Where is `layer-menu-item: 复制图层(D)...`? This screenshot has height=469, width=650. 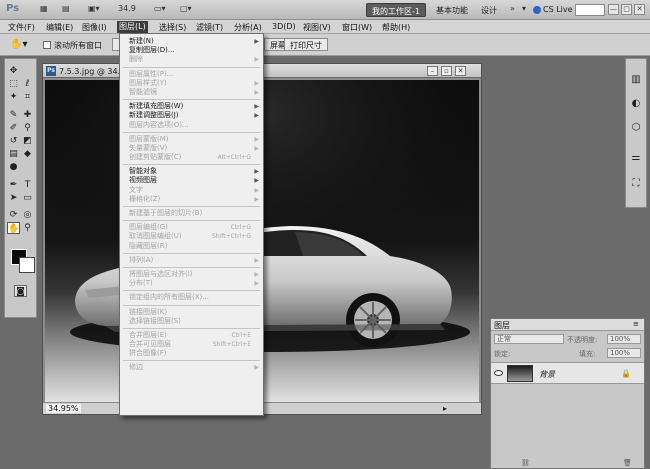
layer-menu-item: 复制图层(D)... is located at coordinates (191, 50).